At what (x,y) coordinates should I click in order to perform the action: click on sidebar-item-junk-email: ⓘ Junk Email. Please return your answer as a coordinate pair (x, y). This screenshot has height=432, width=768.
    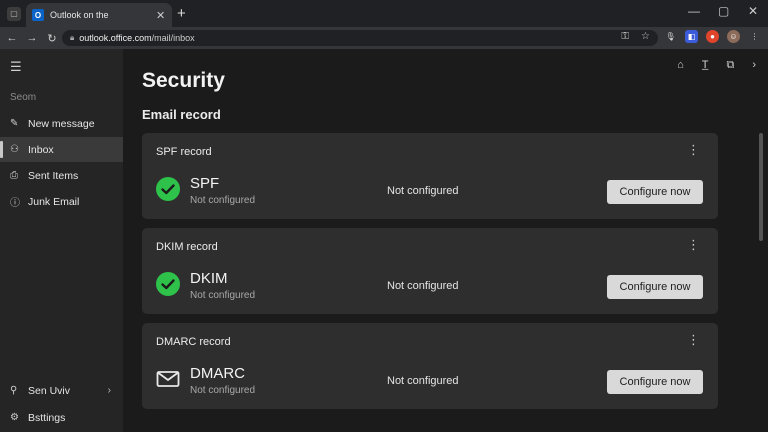
    Looking at the image, I should click on (61, 201).